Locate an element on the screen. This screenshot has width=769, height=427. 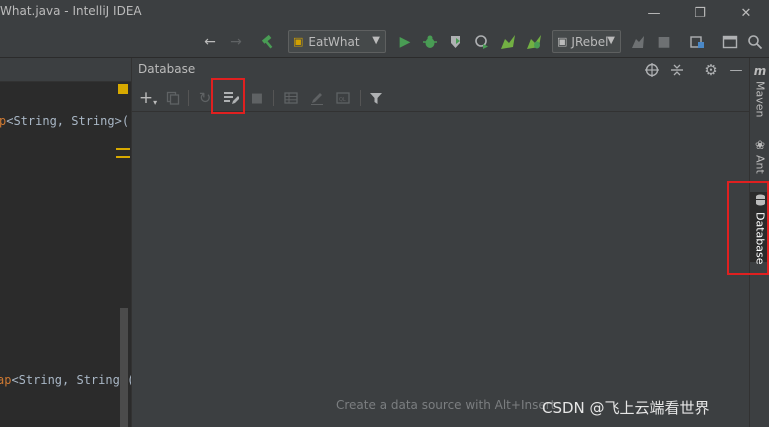
run-config-icon: ▣ is located at coordinates (298, 41).